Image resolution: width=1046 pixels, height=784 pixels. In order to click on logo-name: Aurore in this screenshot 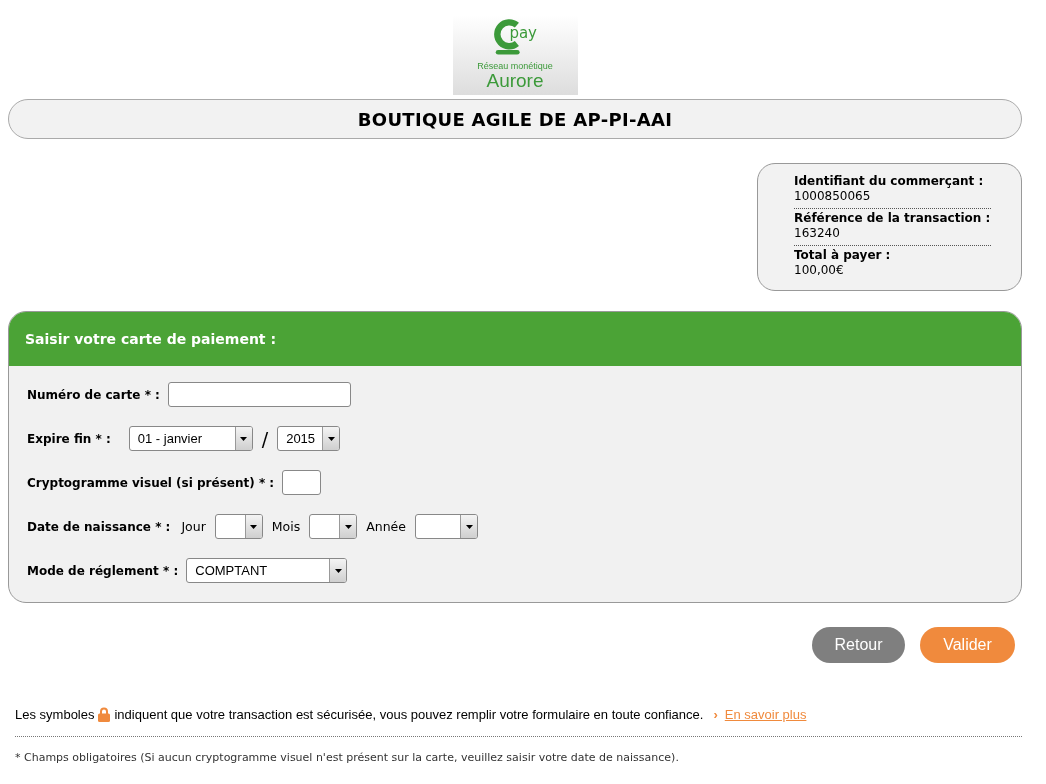, I will do `click(515, 80)`.